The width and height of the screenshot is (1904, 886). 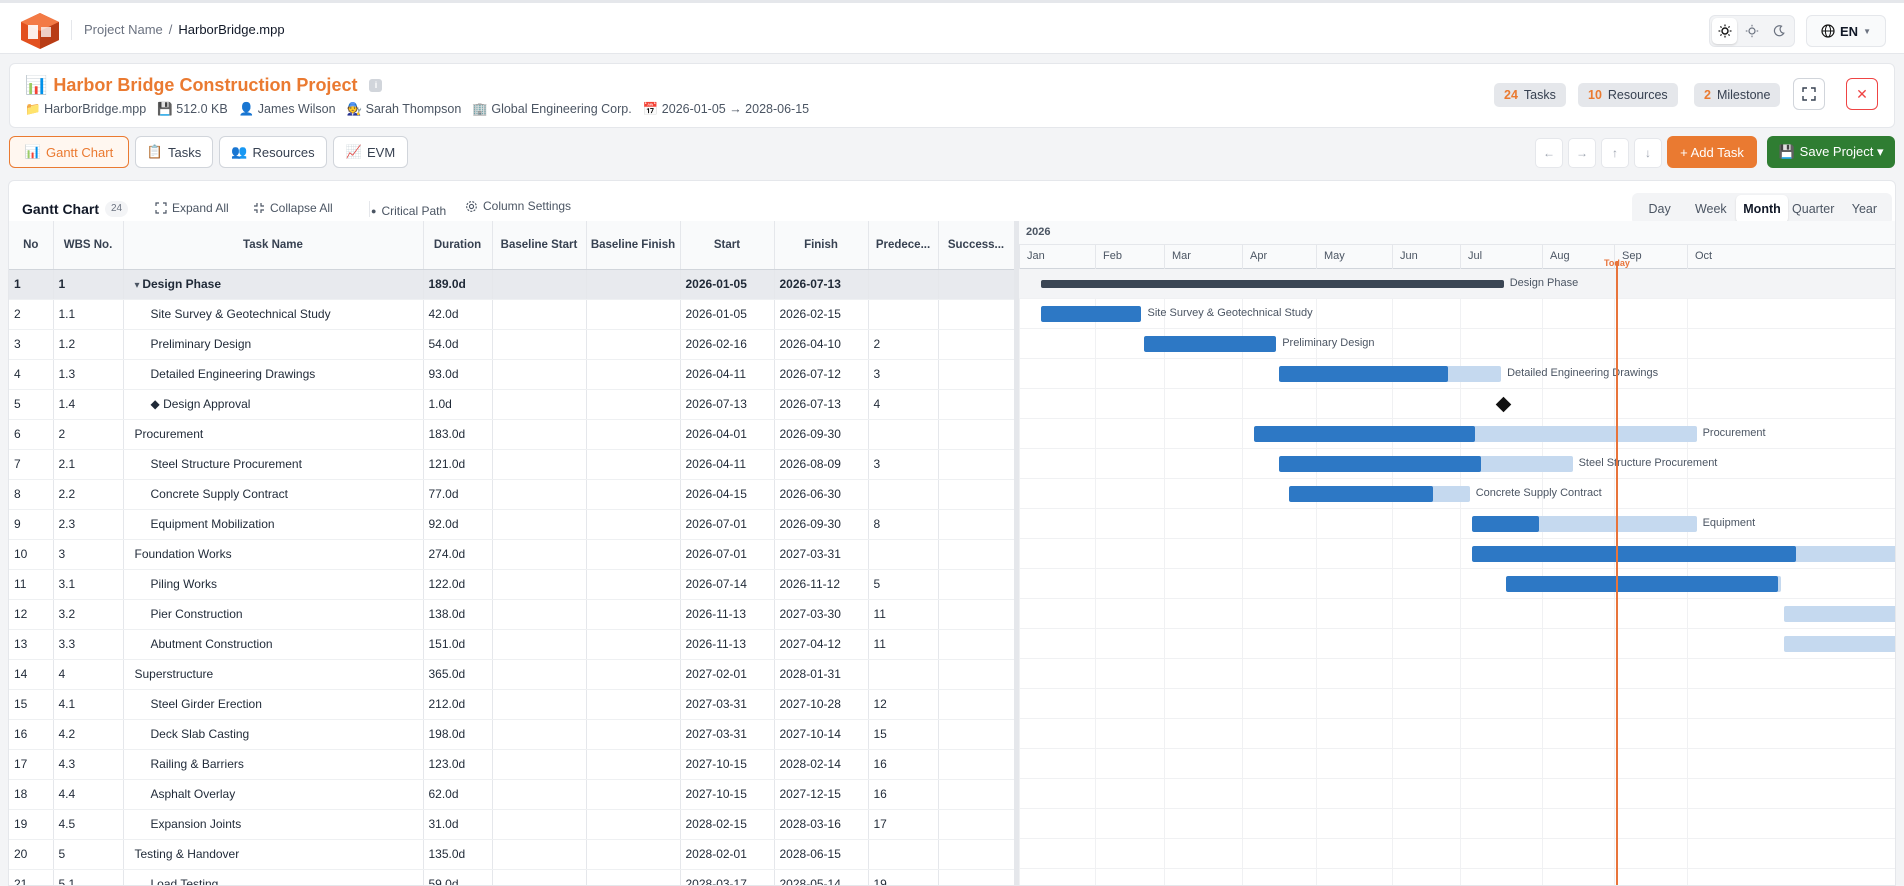 I want to click on critical-path-toggle: ● Critical Path, so click(x=408, y=211).